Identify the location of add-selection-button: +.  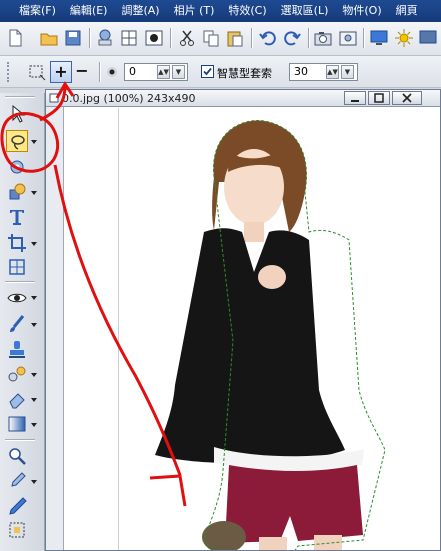
(61, 72).